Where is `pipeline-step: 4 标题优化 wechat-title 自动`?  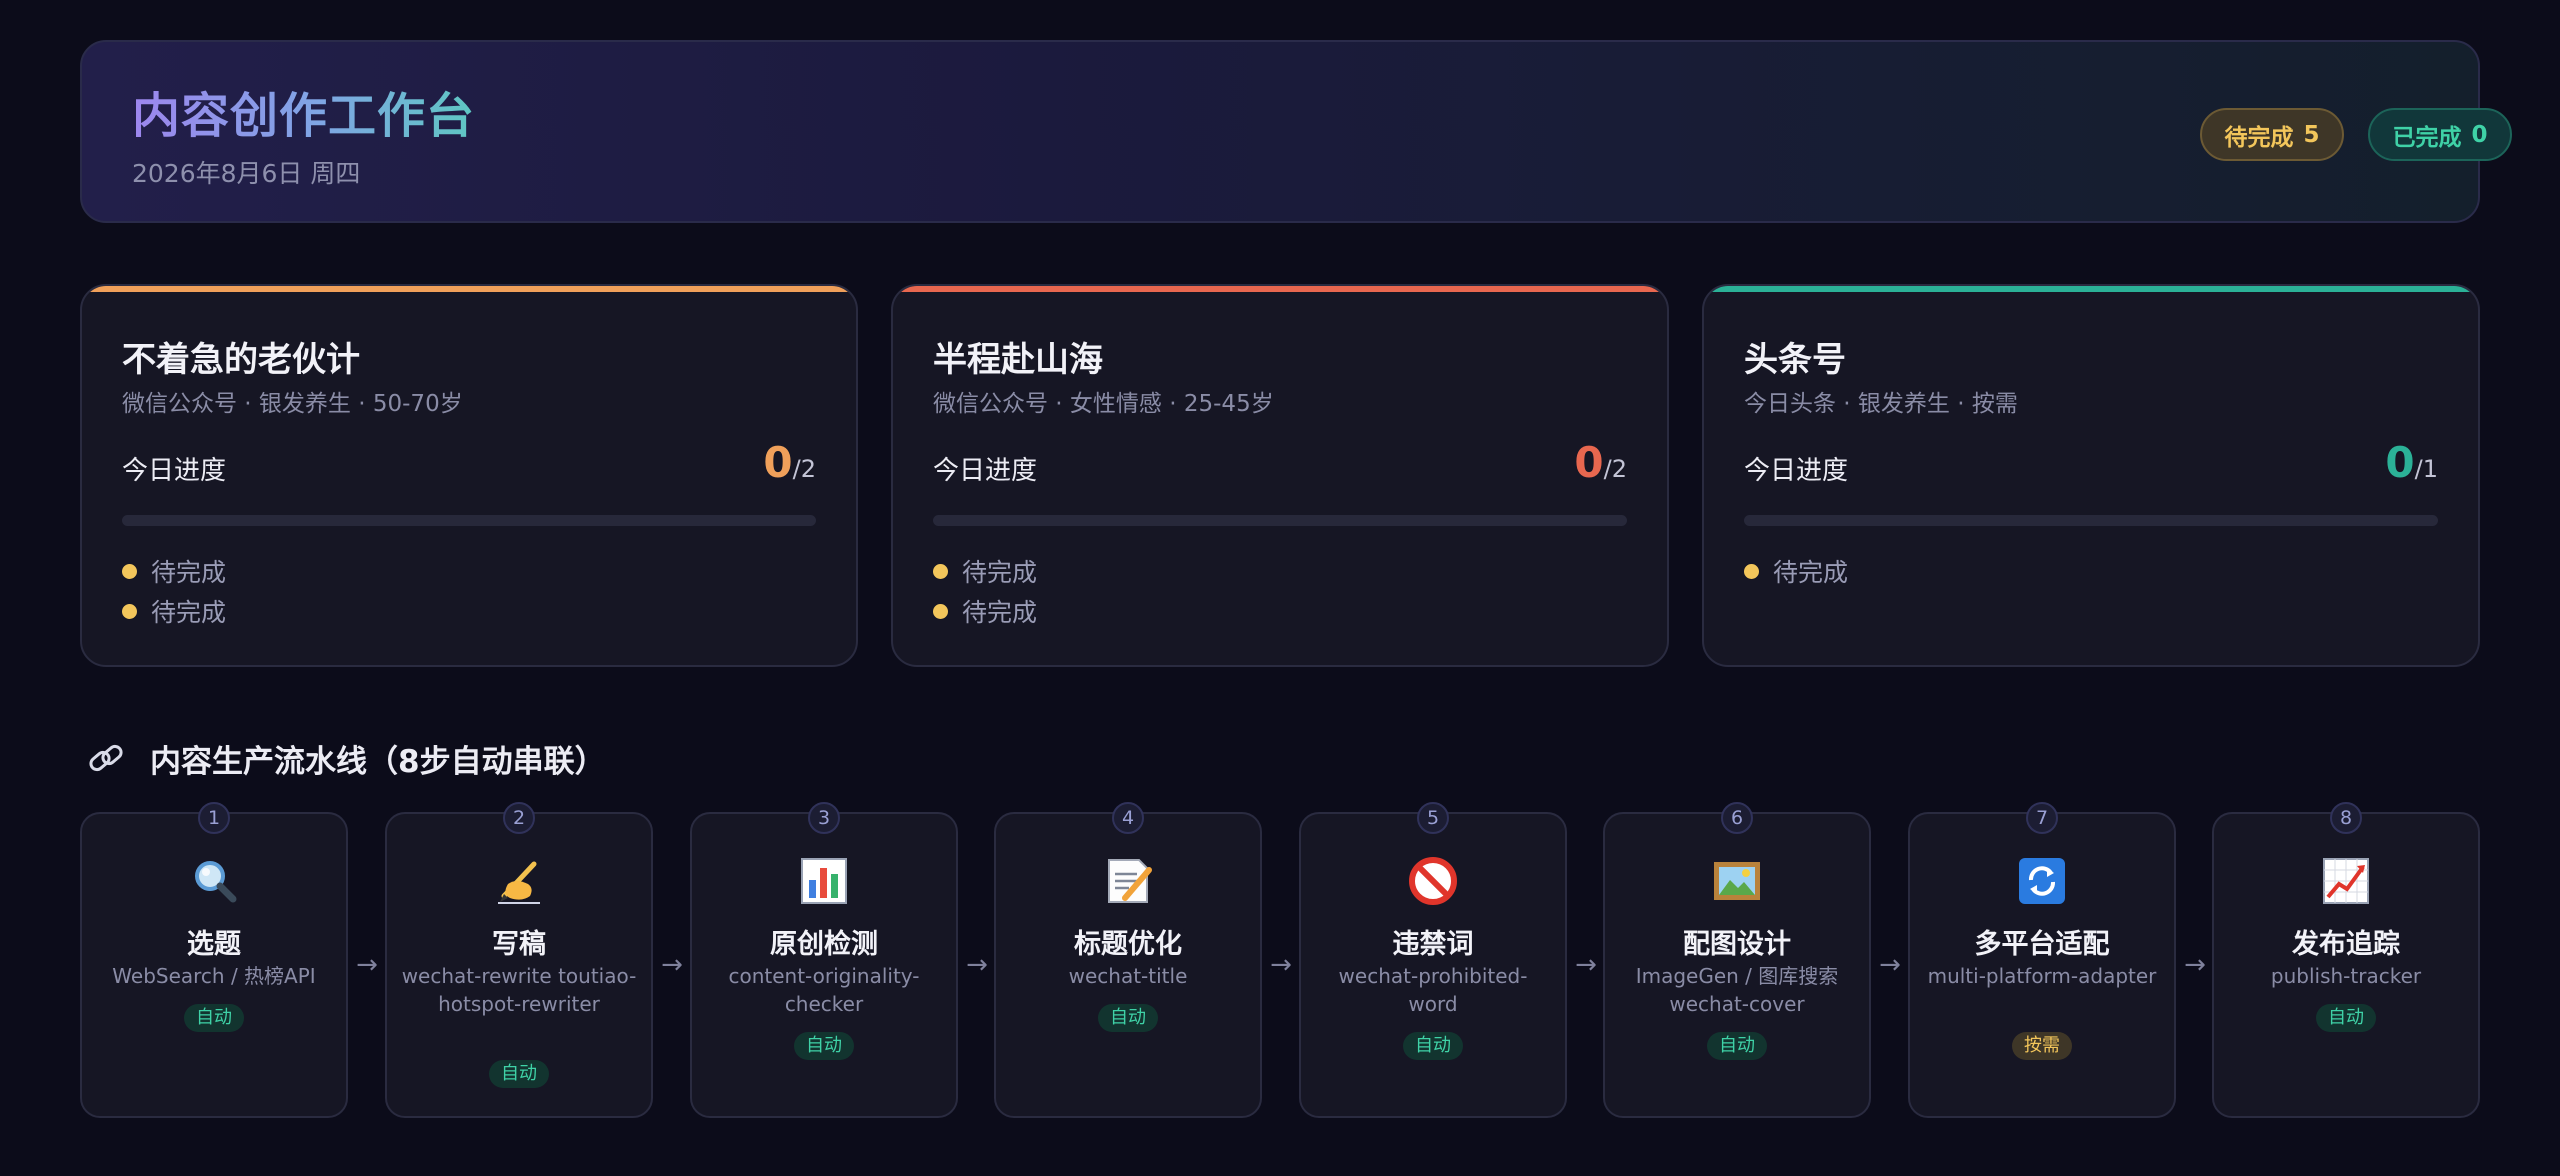 pipeline-step: 4 标题优化 wechat-title 自动 is located at coordinates (1128, 960).